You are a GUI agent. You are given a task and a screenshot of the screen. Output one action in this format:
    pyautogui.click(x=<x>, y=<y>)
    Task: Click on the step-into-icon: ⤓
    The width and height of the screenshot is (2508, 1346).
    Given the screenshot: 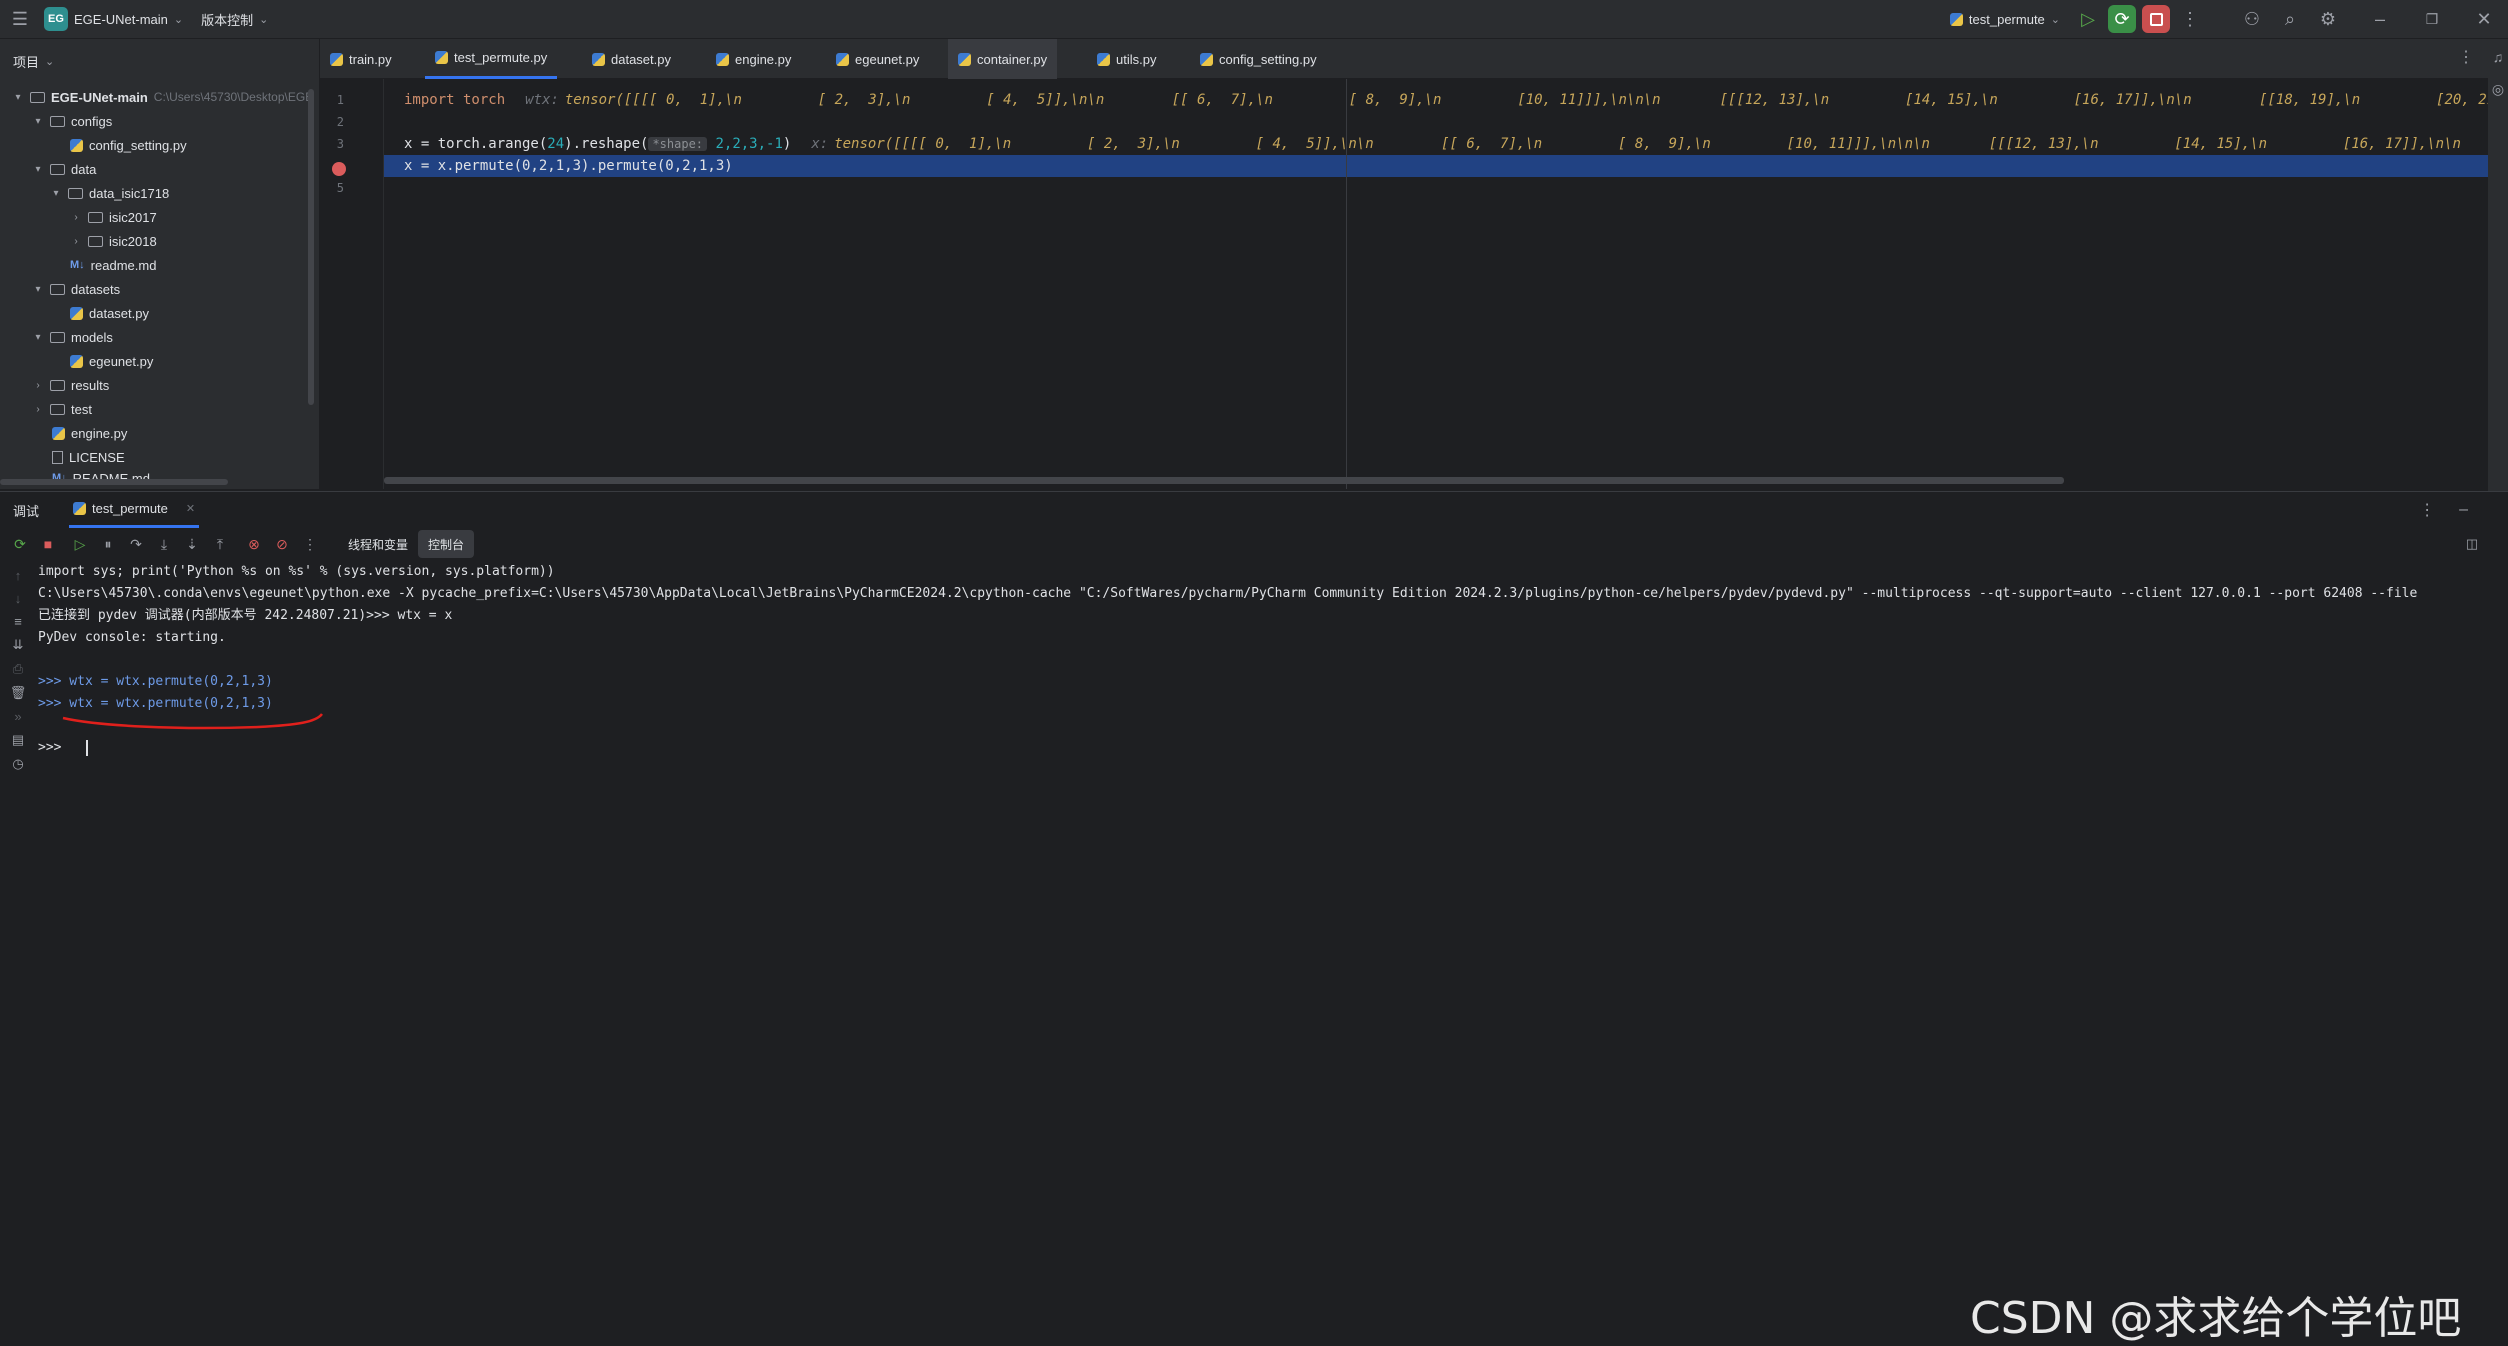 What is the action you would take?
    pyautogui.click(x=164, y=544)
    